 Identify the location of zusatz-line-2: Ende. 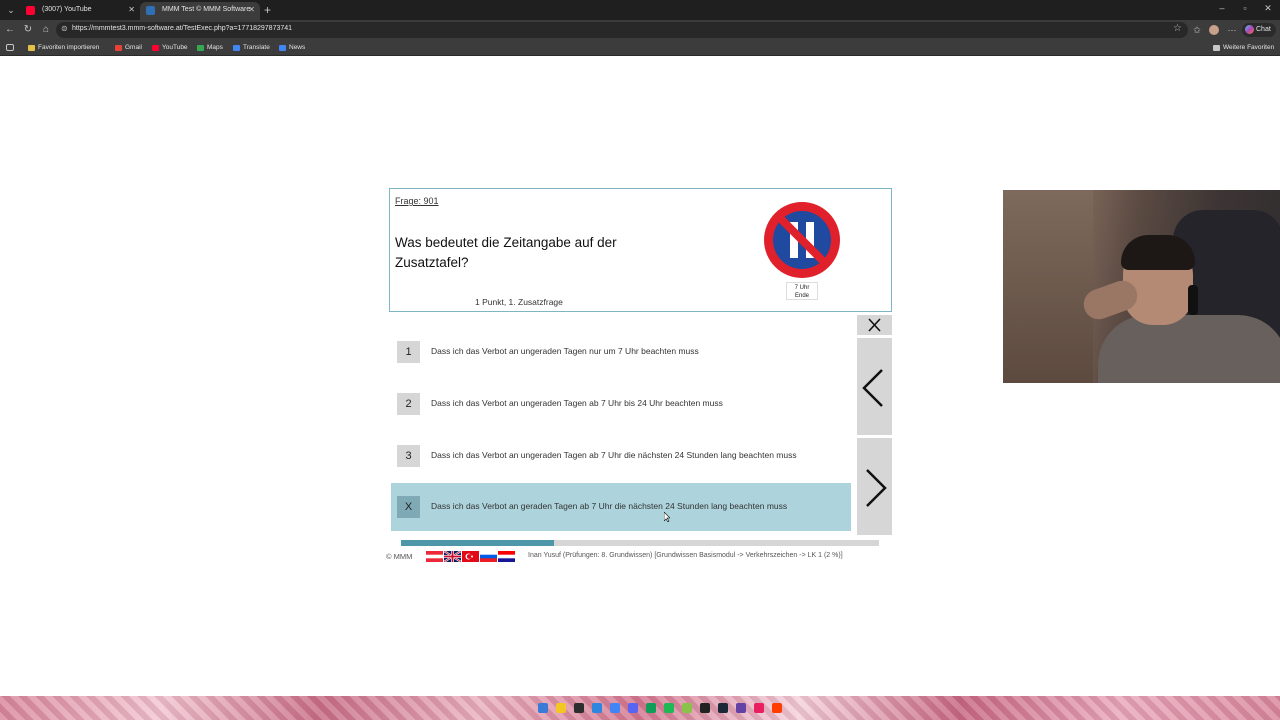
(801, 296).